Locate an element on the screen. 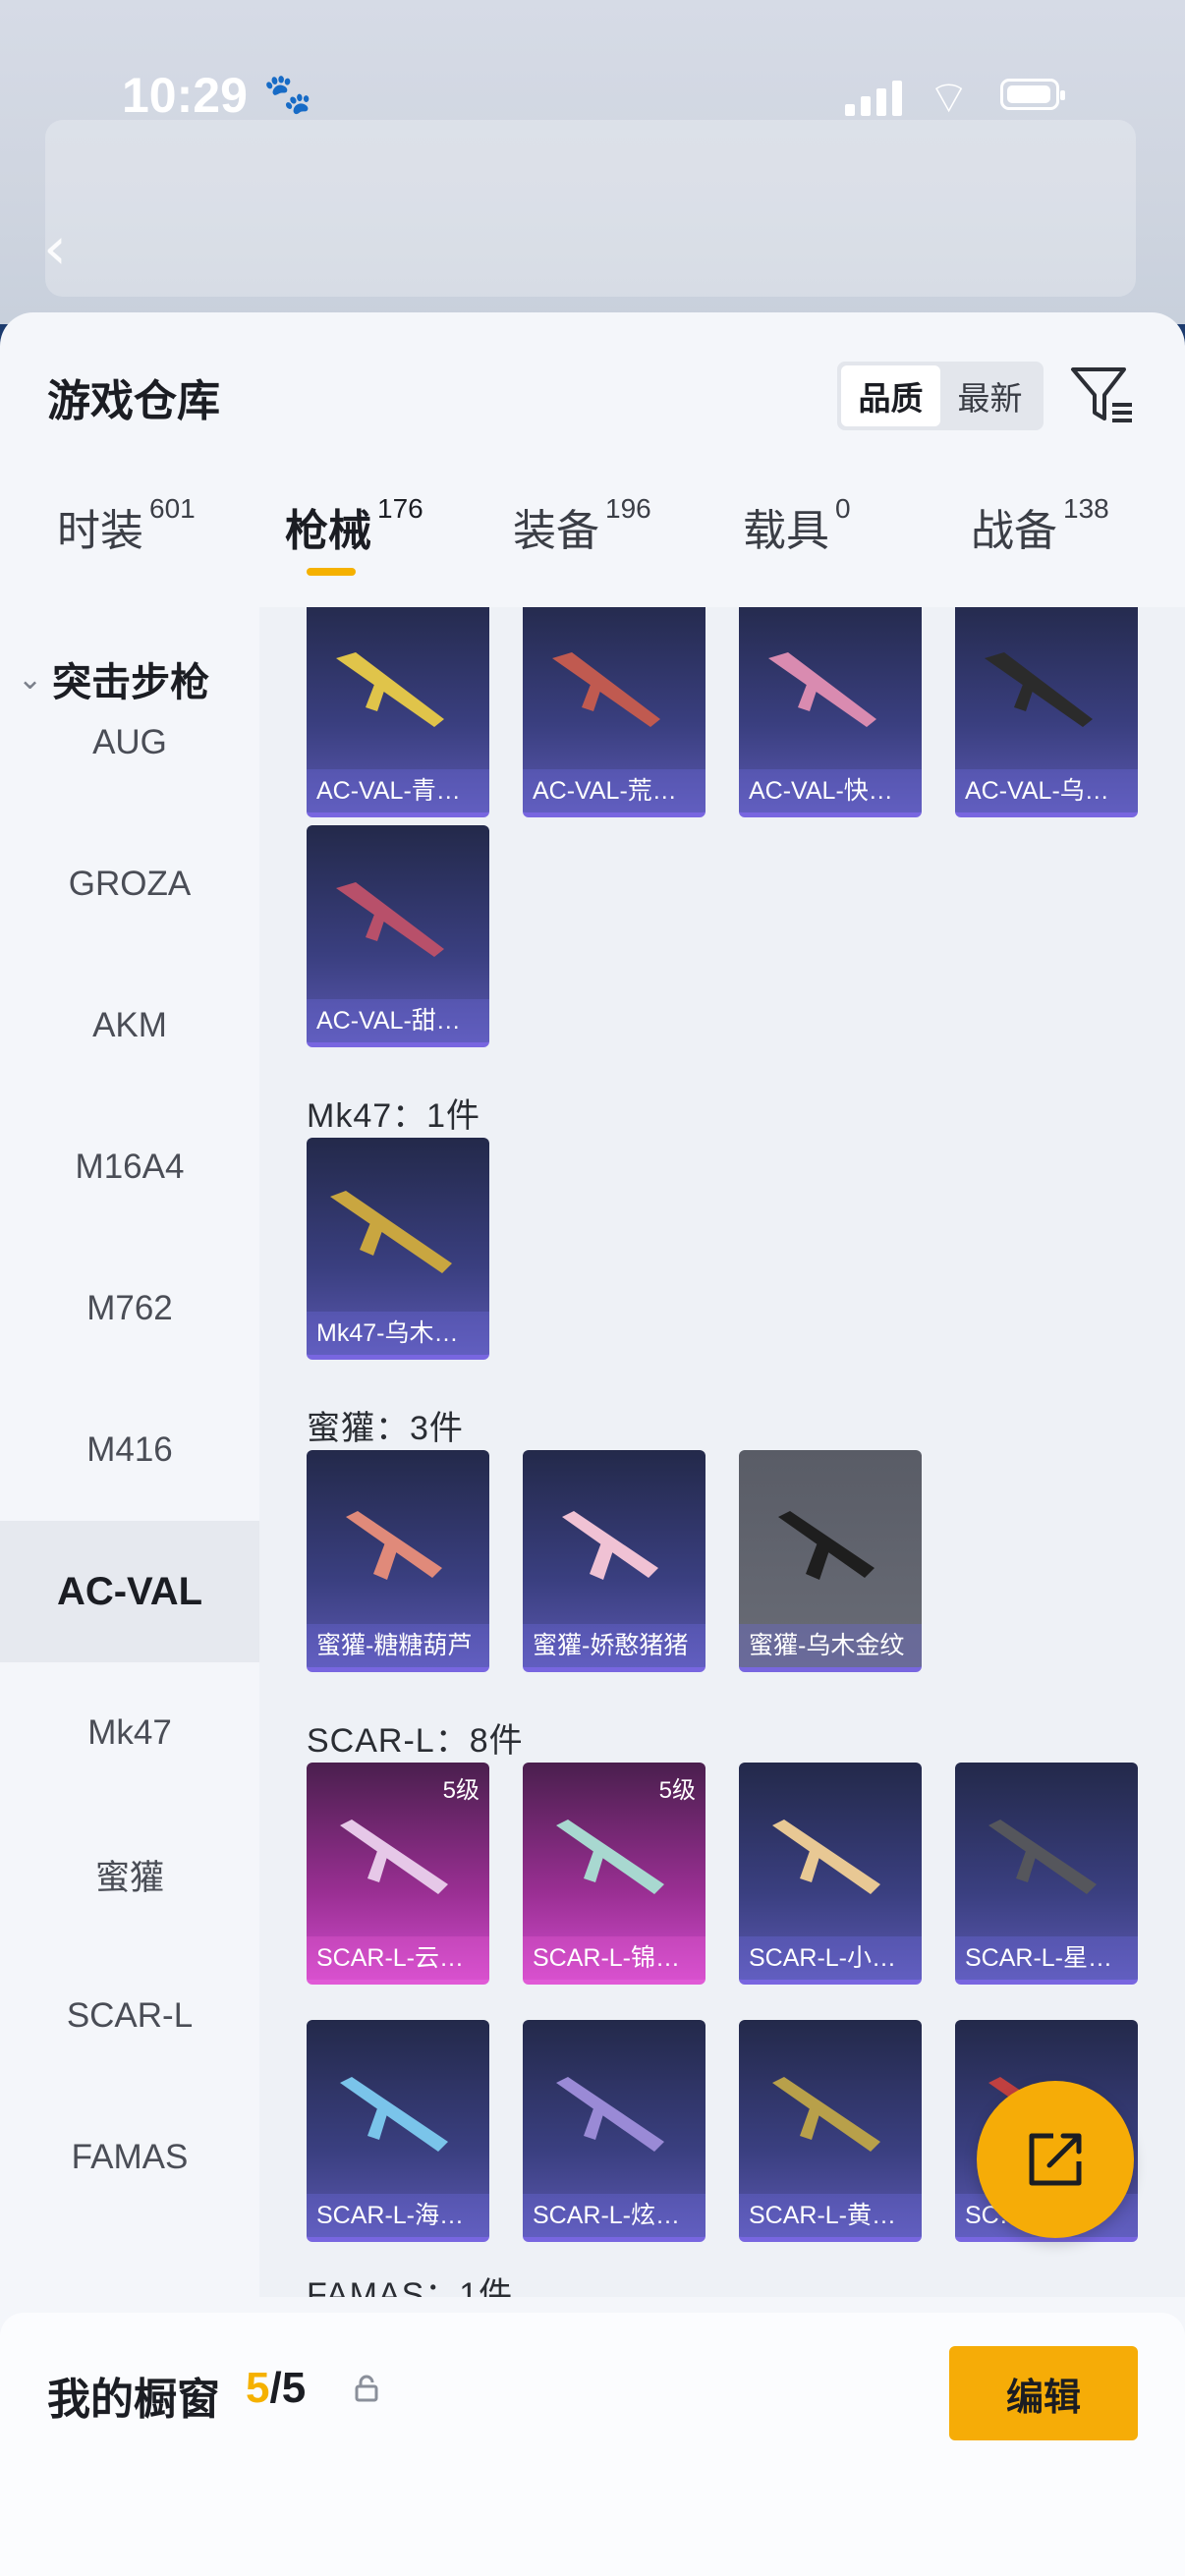  sidebar-item-m762: M762 is located at coordinates (130, 1308).